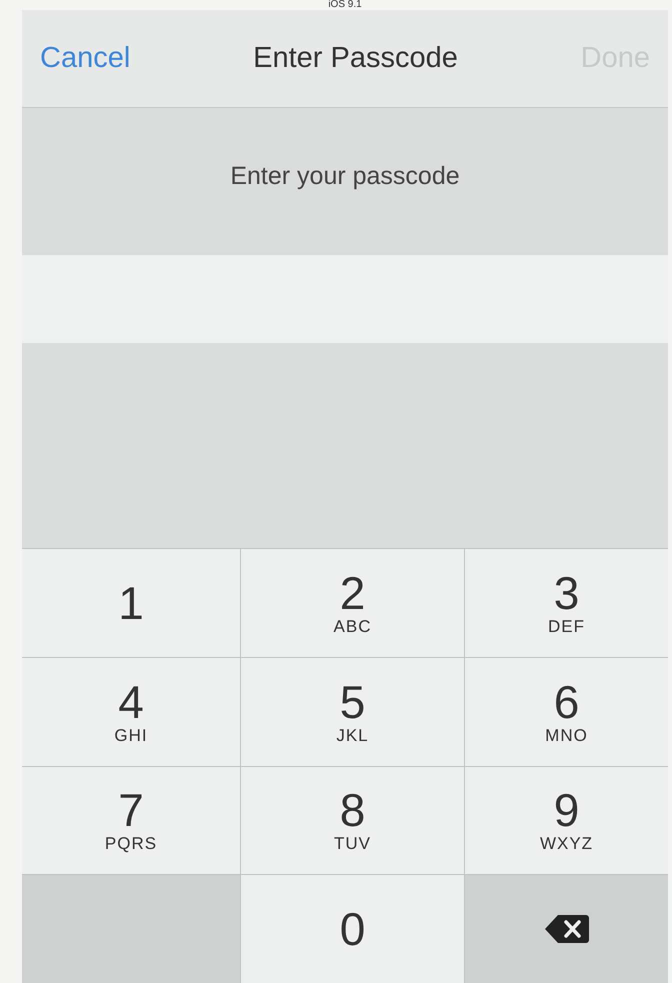 Image resolution: width=672 pixels, height=983 pixels. Describe the element at coordinates (352, 712) in the screenshot. I see `keypad-key: 5 JKL` at that location.